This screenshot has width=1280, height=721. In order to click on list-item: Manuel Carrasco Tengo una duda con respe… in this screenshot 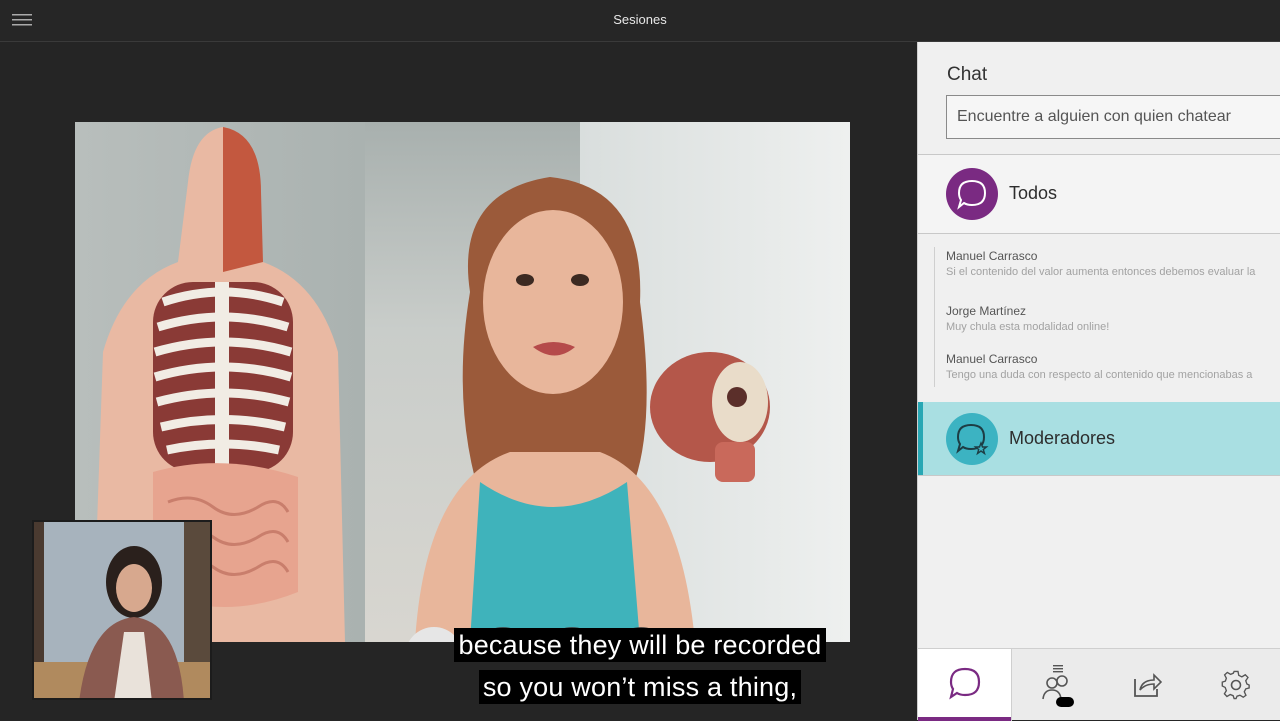, I will do `click(1113, 366)`.